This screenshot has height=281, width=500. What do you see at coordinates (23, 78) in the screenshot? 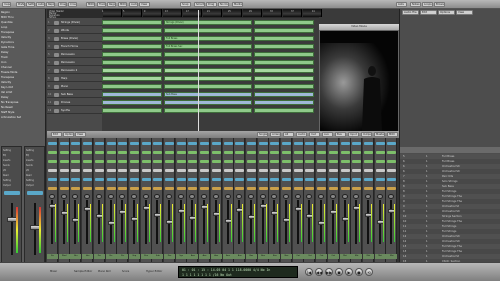
I see `inspector-param: Transpose` at bounding box center [23, 78].